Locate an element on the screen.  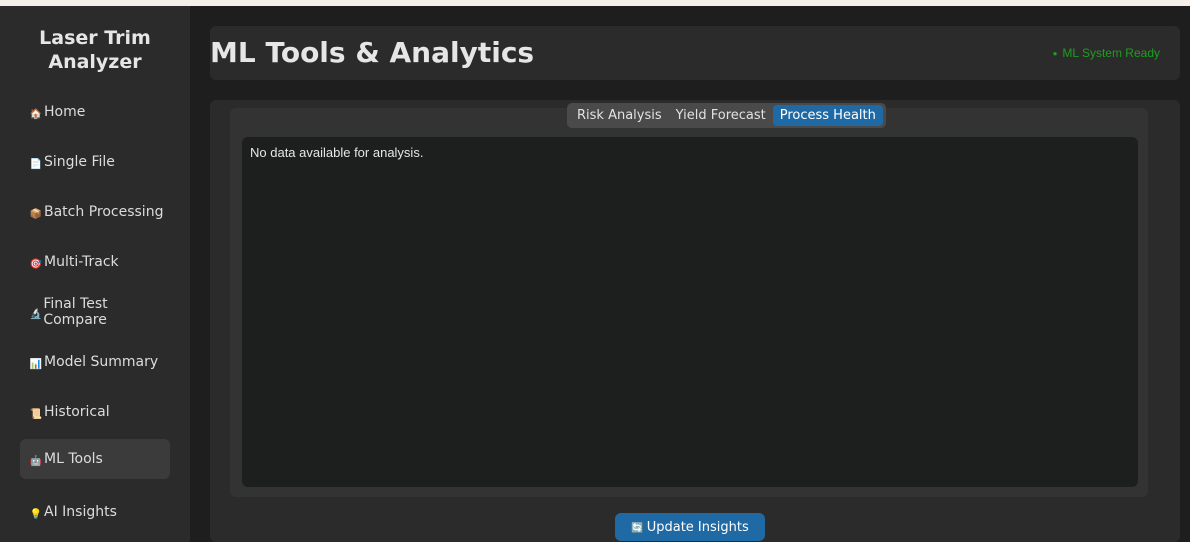
sidebar-item-single-file: 📄 Single File is located at coordinates (95, 162).